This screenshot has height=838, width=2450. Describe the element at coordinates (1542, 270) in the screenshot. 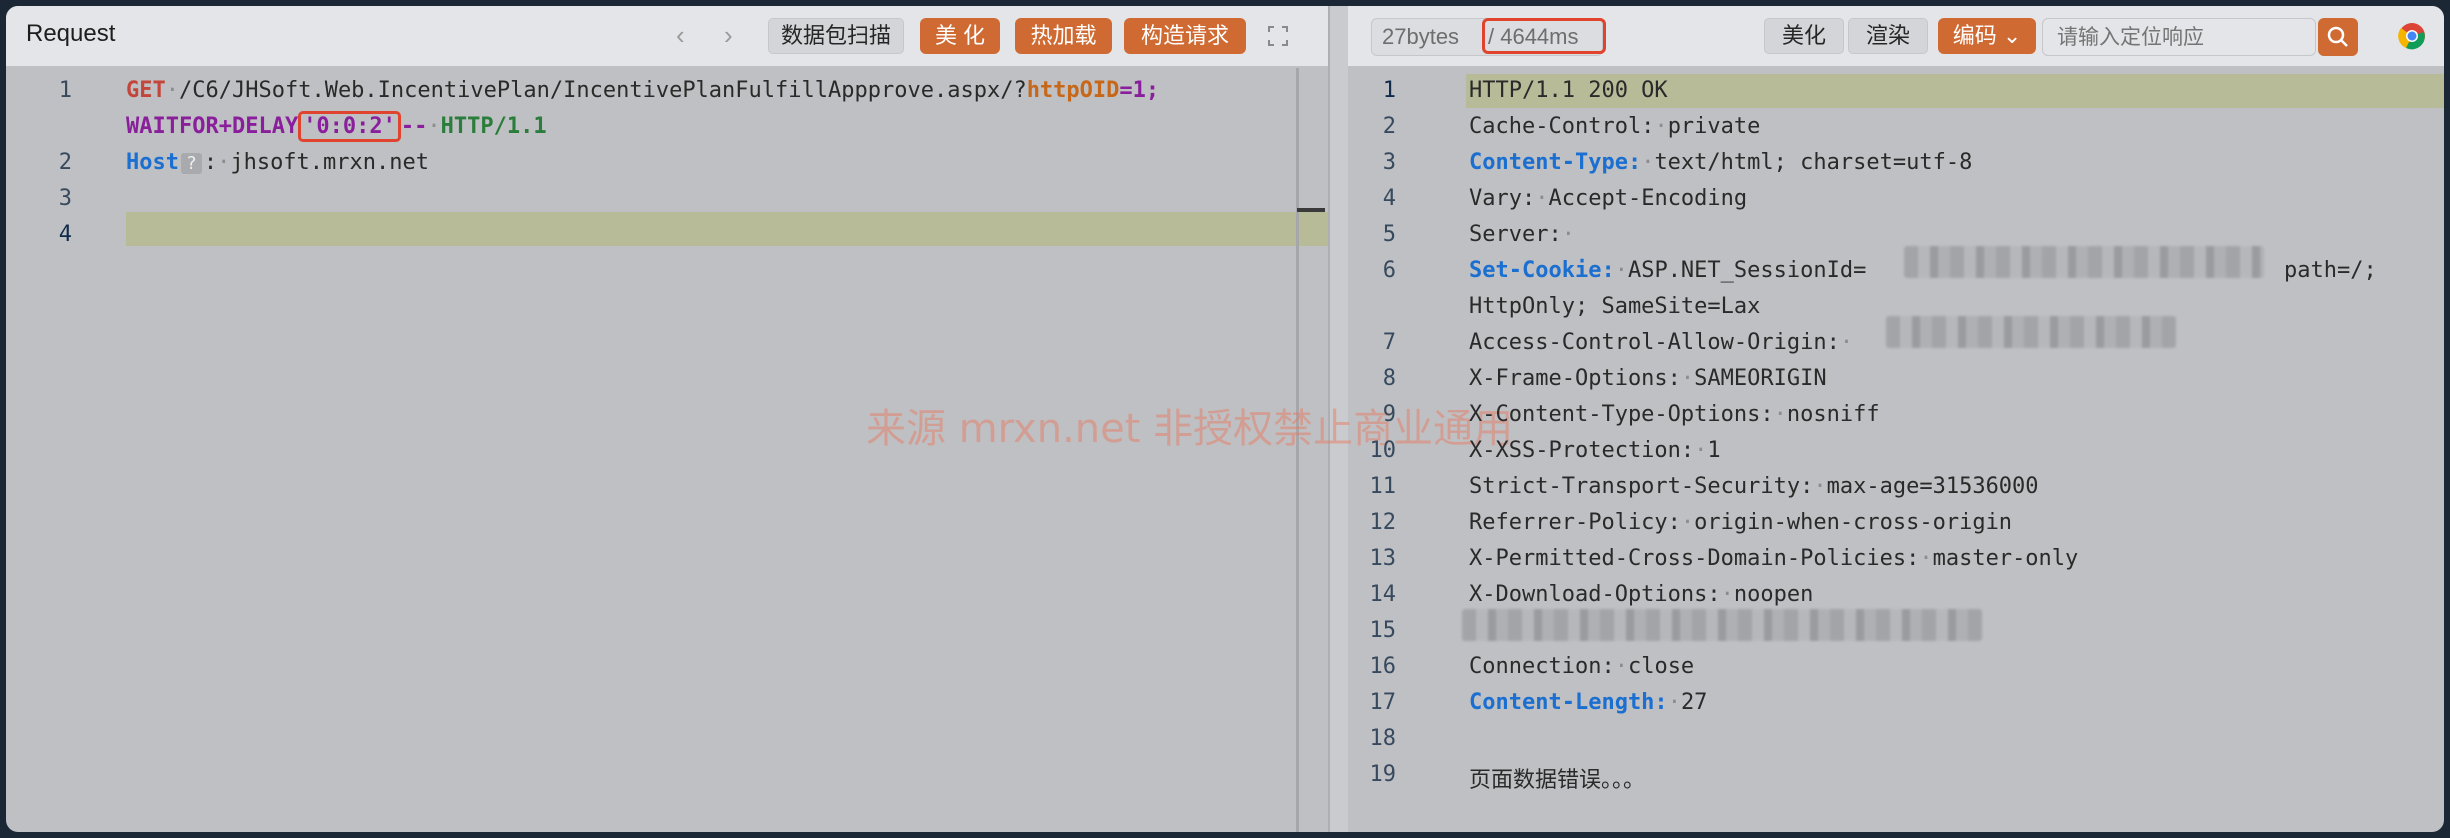

I see `header-key: Set-Cookie:` at that location.